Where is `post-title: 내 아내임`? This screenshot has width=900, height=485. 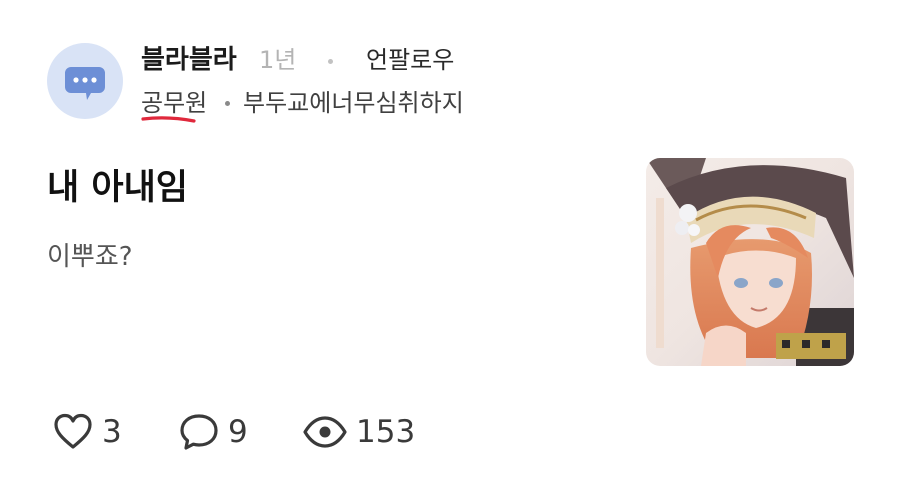 post-title: 내 아내임 is located at coordinates (117, 188).